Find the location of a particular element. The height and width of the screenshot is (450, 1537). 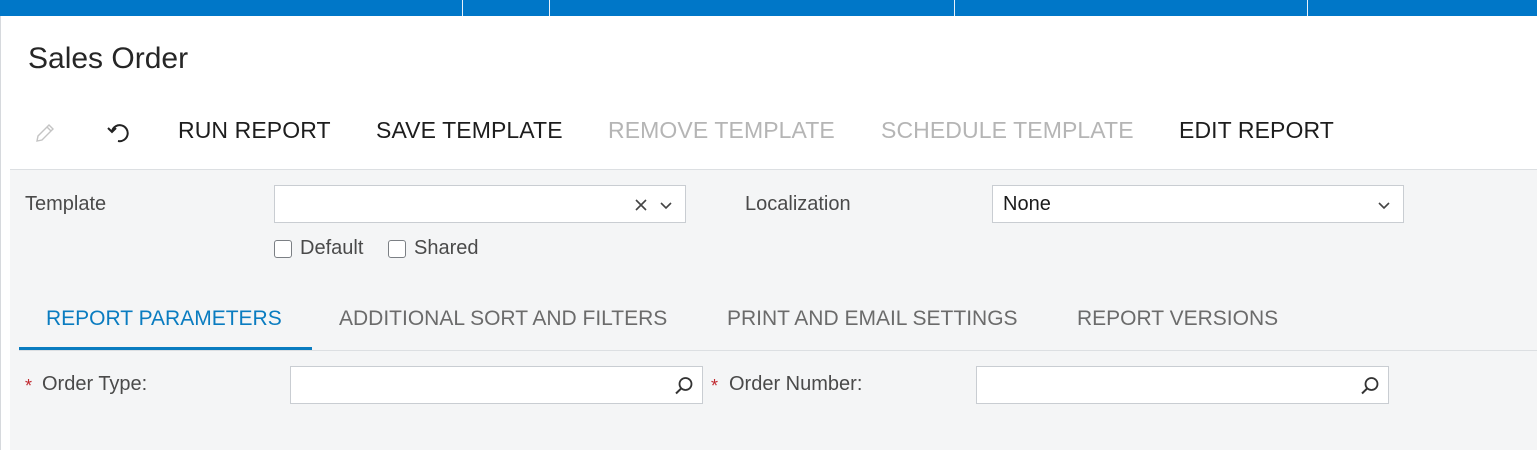

order-type-input is located at coordinates (496, 385).